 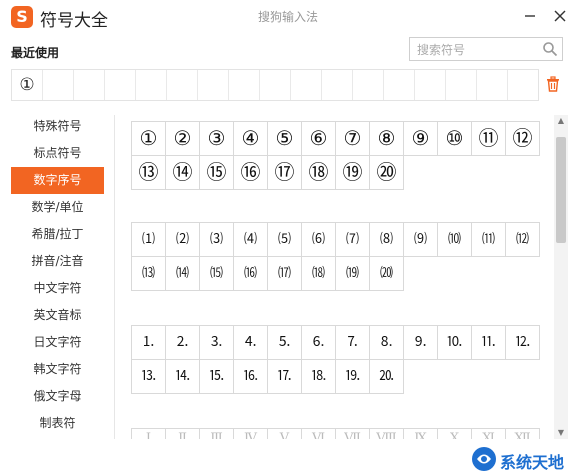 I want to click on symbol-cell: ⑬, so click(x=149, y=173).